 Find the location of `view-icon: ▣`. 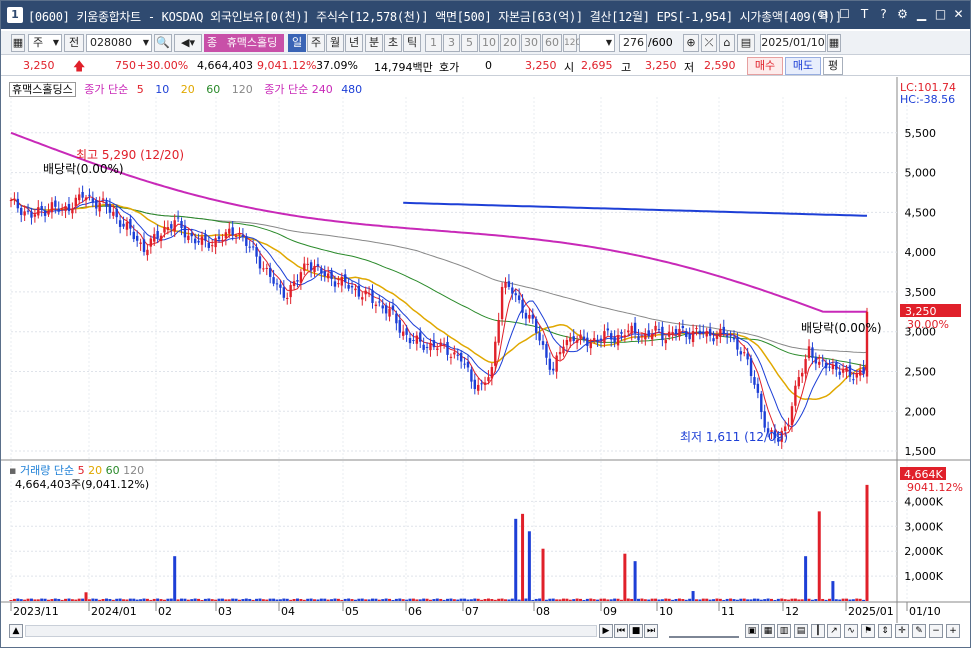

view-icon: ▣ is located at coordinates (752, 631).